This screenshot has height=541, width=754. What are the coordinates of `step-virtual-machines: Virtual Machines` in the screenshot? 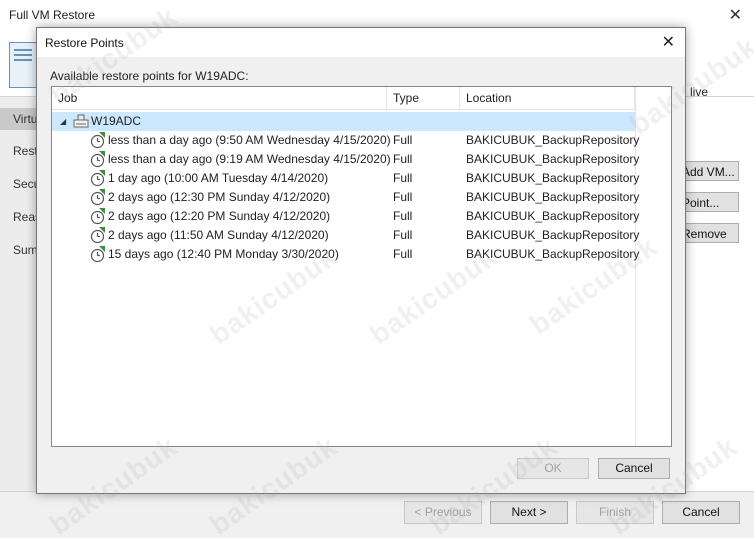 It's located at (20, 119).